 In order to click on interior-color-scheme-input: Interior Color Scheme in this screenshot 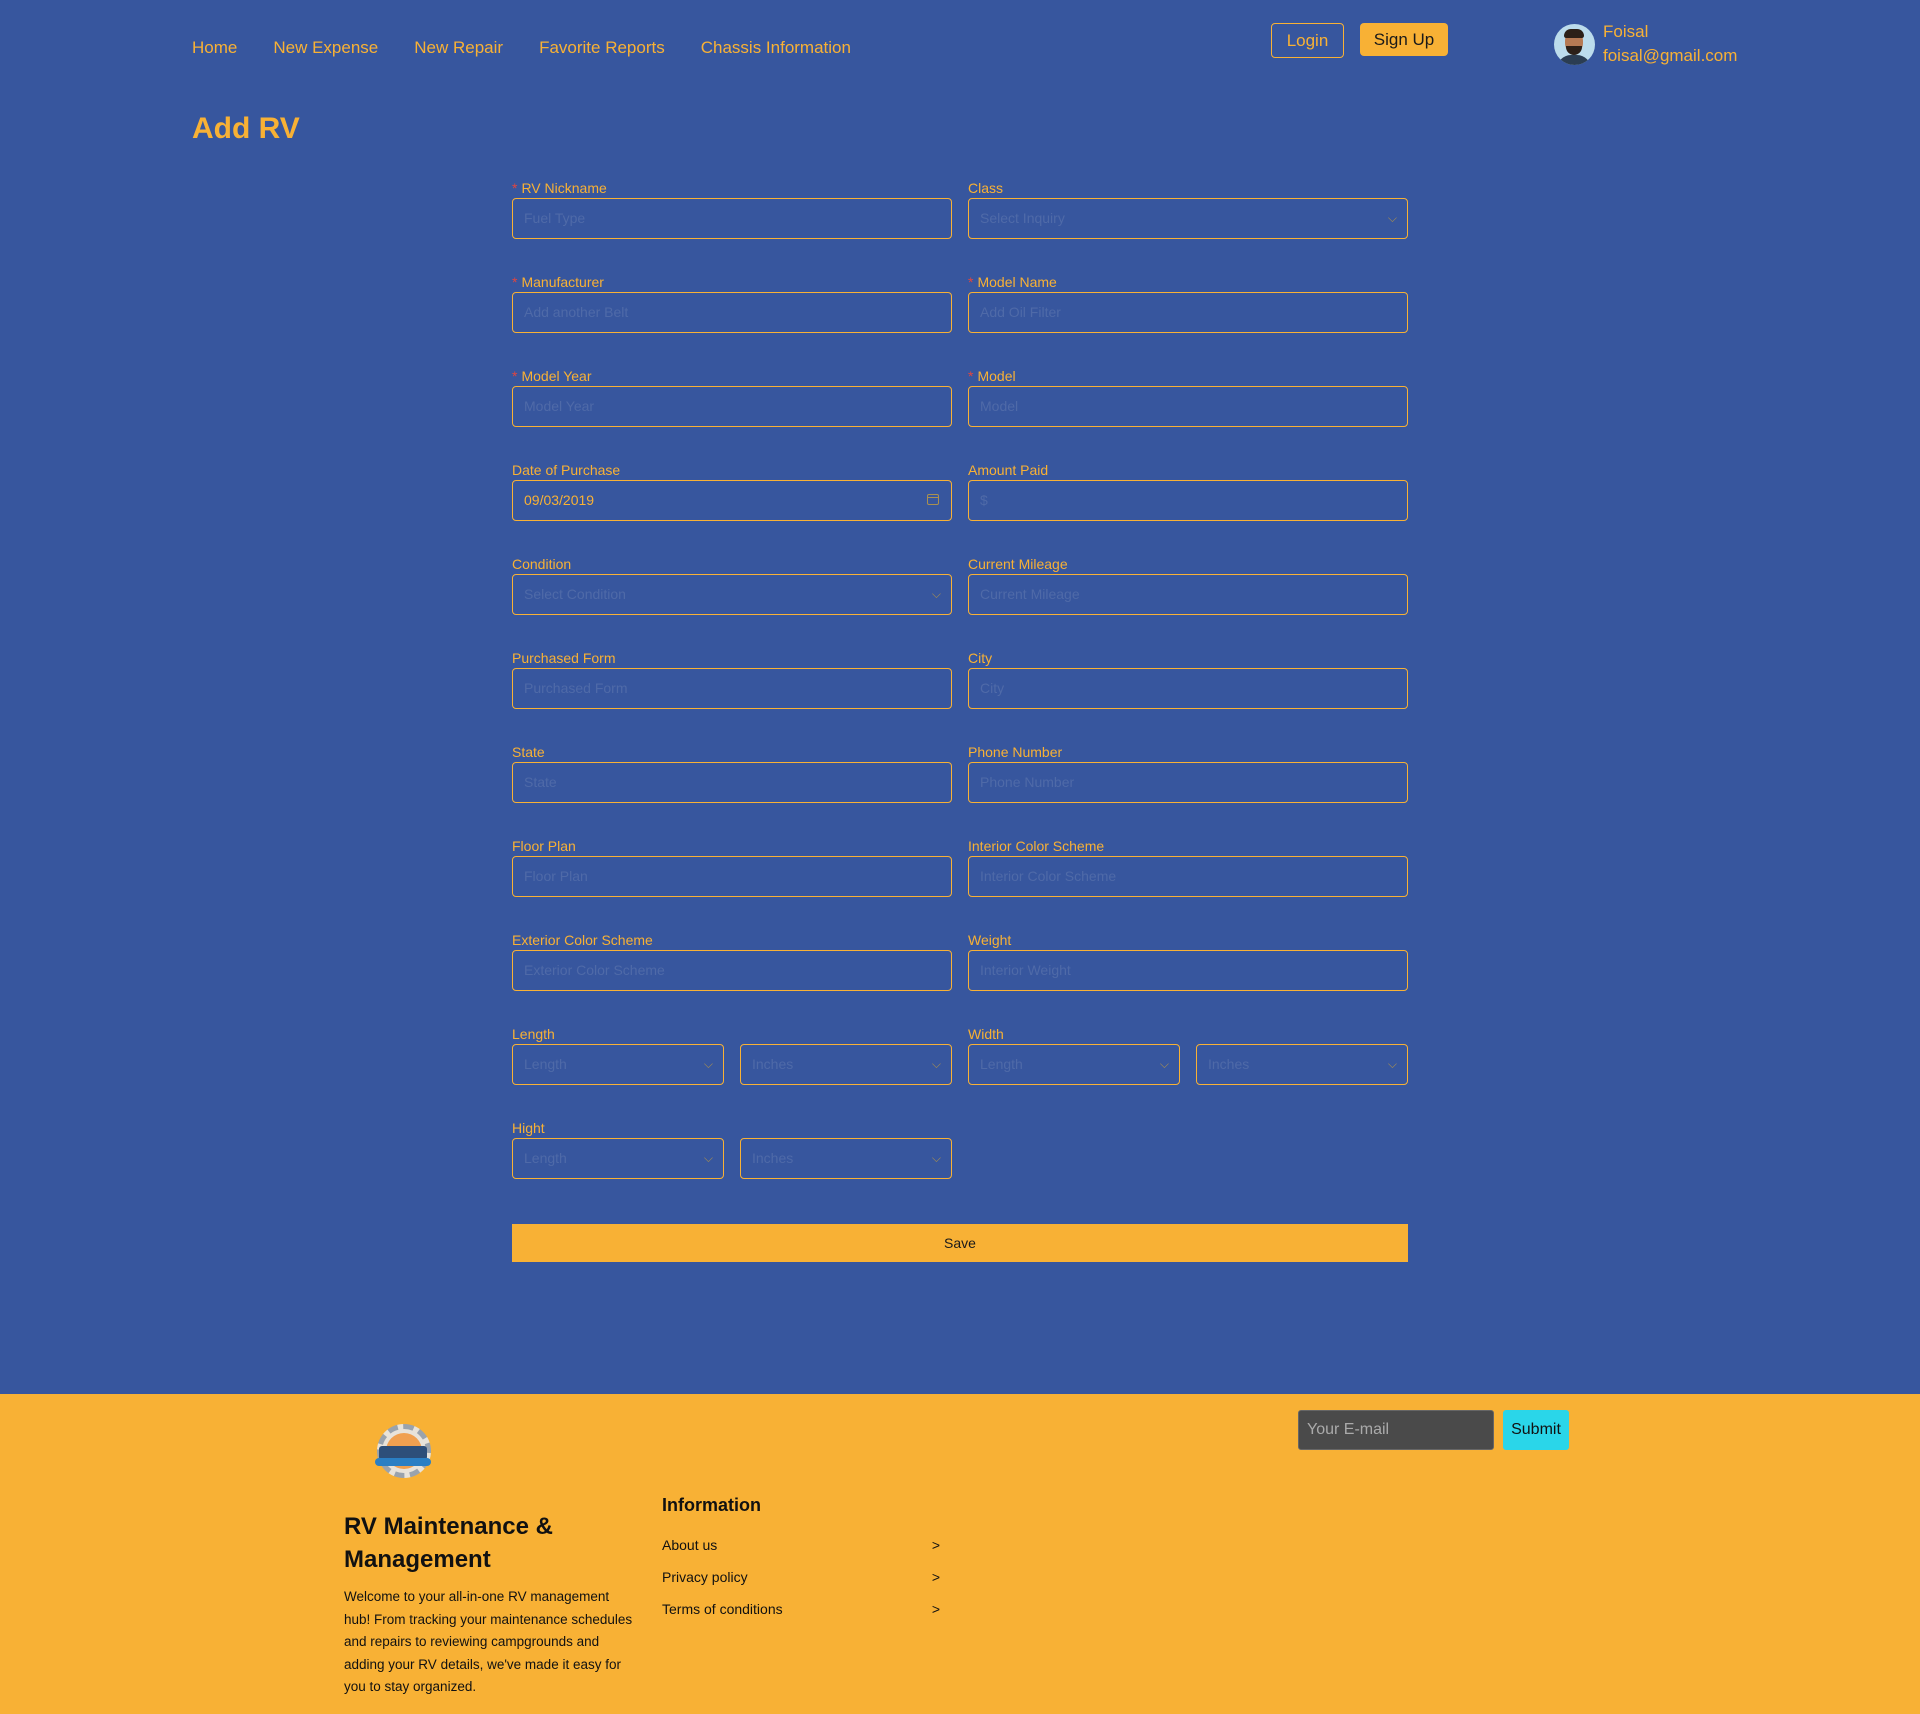, I will do `click(1188, 876)`.